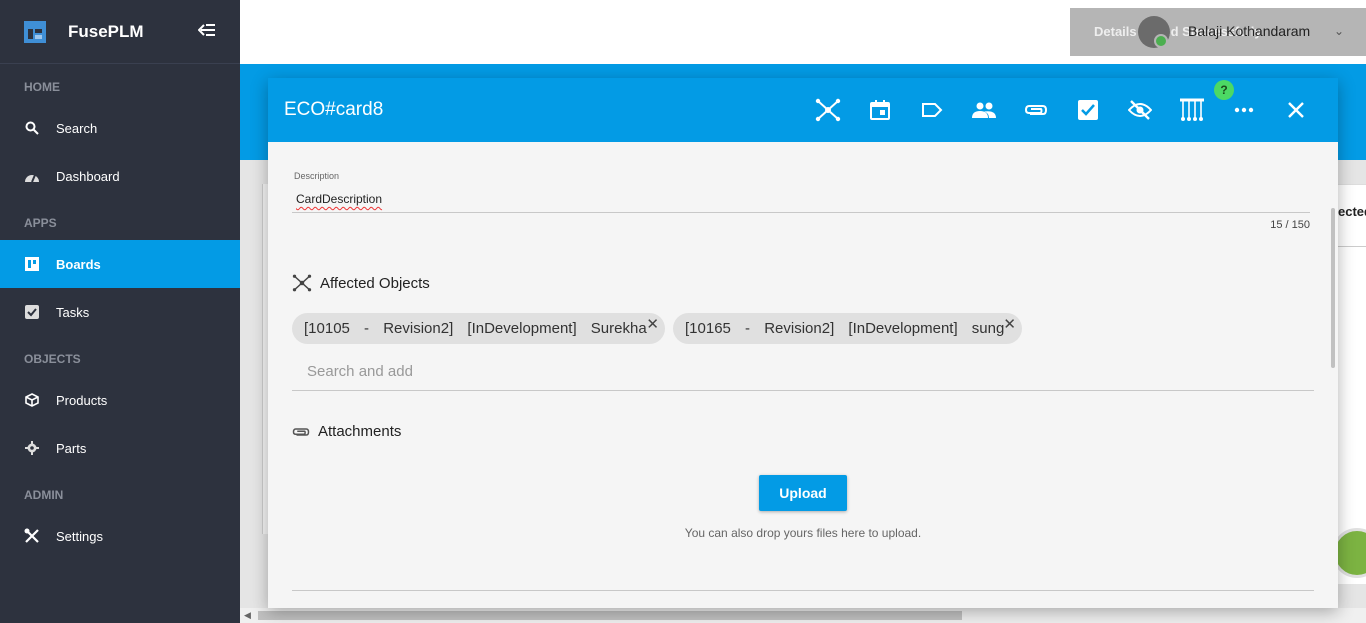 This screenshot has width=1366, height=623. I want to click on collapse-sidebar-icon, so click(206, 31).